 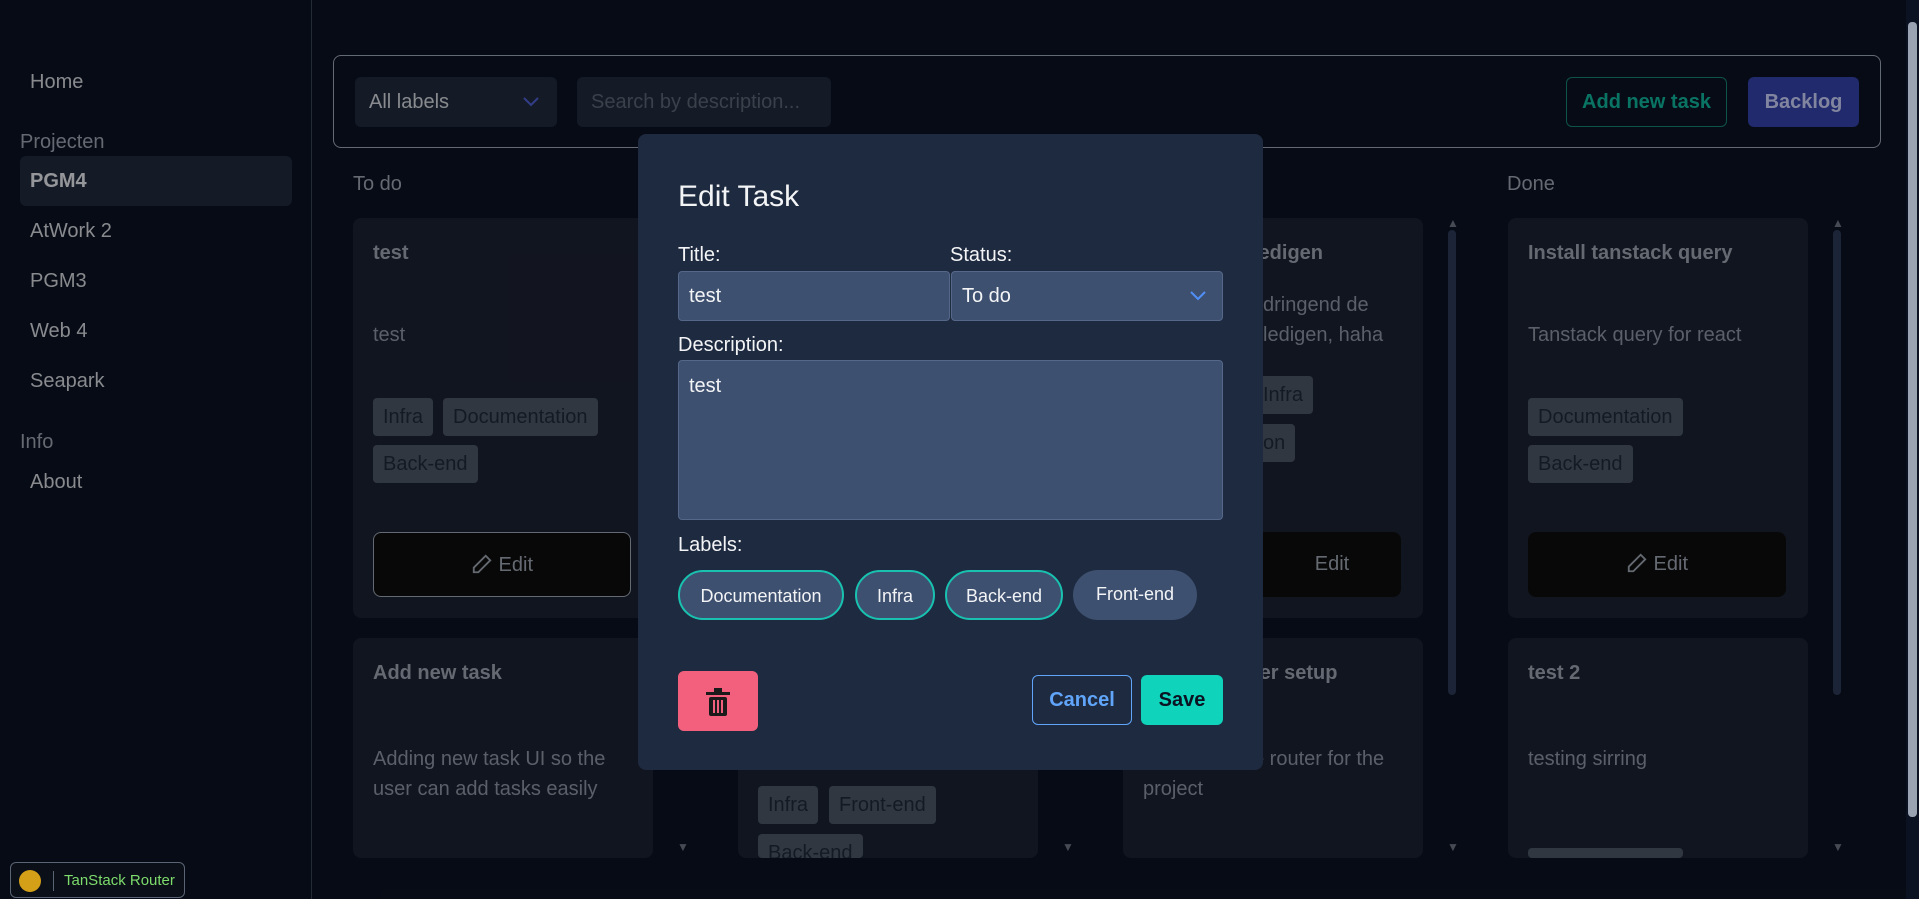 I want to click on label-chip-front-end: Front-end, so click(x=1135, y=595).